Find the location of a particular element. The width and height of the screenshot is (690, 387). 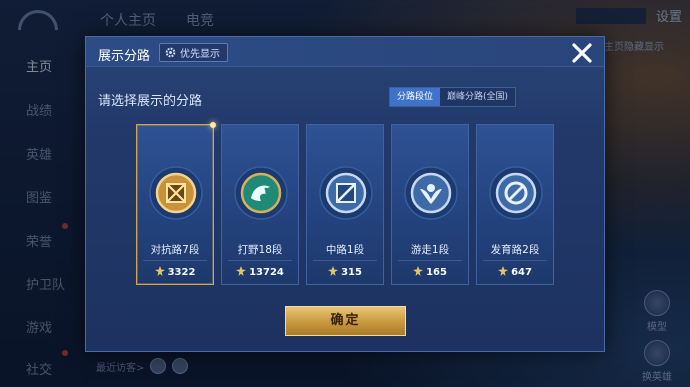

lane-card-farm: 发育路2段 647 is located at coordinates (515, 204).